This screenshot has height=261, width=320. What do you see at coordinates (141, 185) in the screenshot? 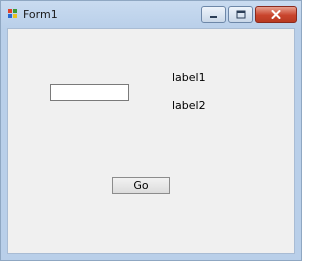
I see `go-button: Go` at bounding box center [141, 185].